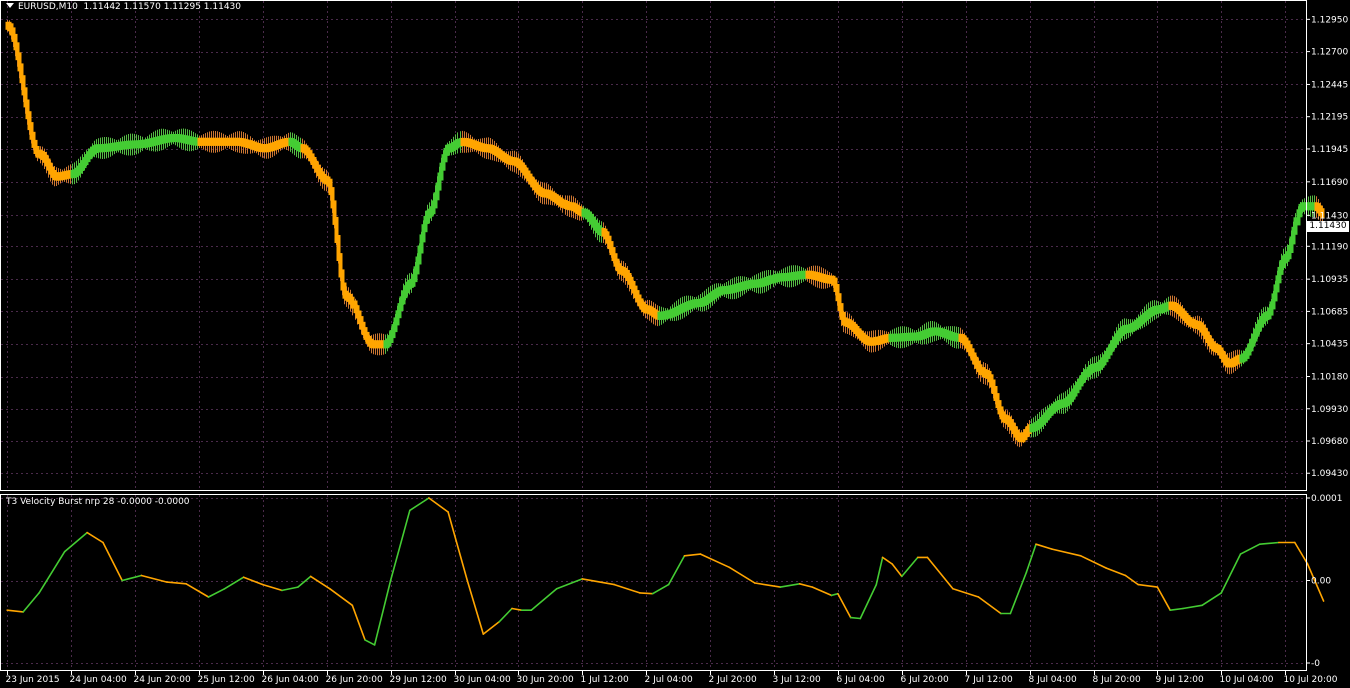 This screenshot has width=1350, height=688. I want to click on time-tick-label: 7 Jul 12:00, so click(989, 680).